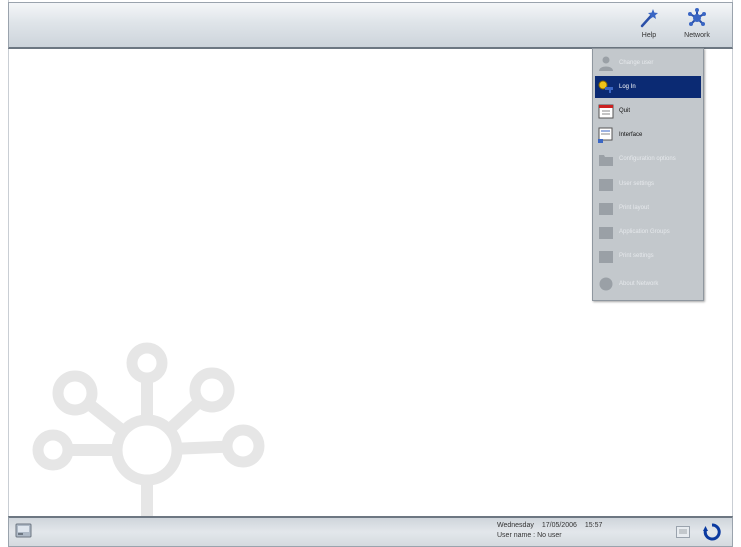 This screenshot has height=547, width=741. What do you see at coordinates (593, 525) in the screenshot?
I see `status-time: 15:57` at bounding box center [593, 525].